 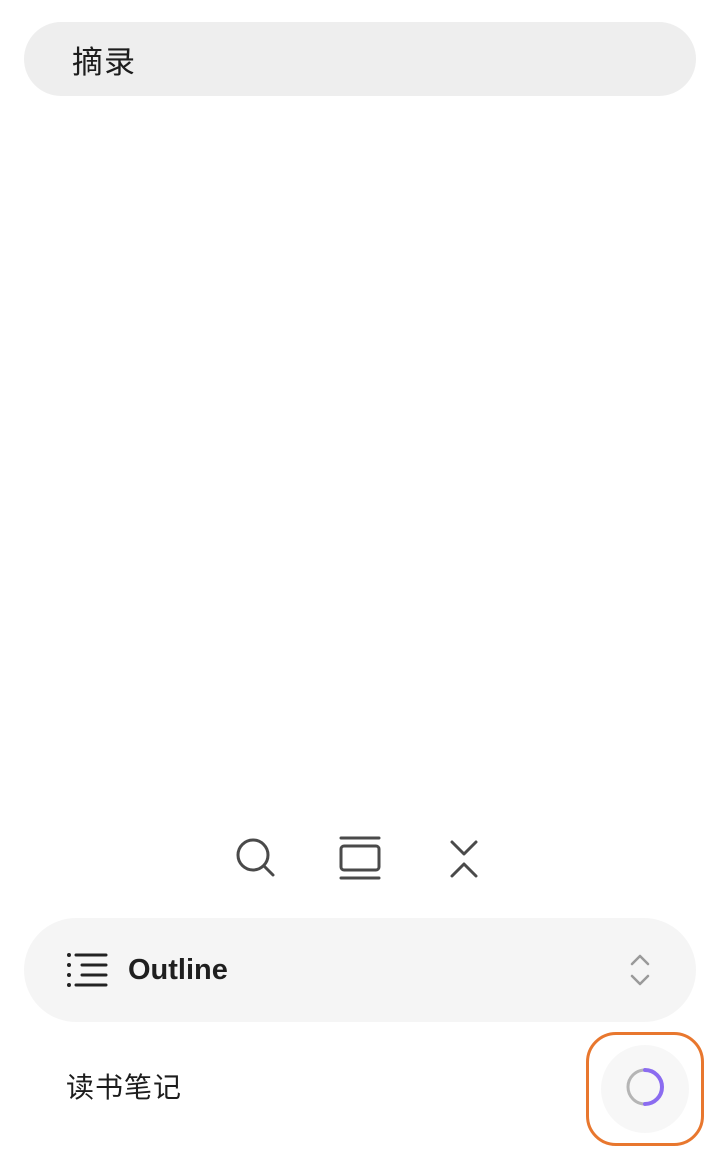 I want to click on sync-highlight, so click(x=645, y=1089).